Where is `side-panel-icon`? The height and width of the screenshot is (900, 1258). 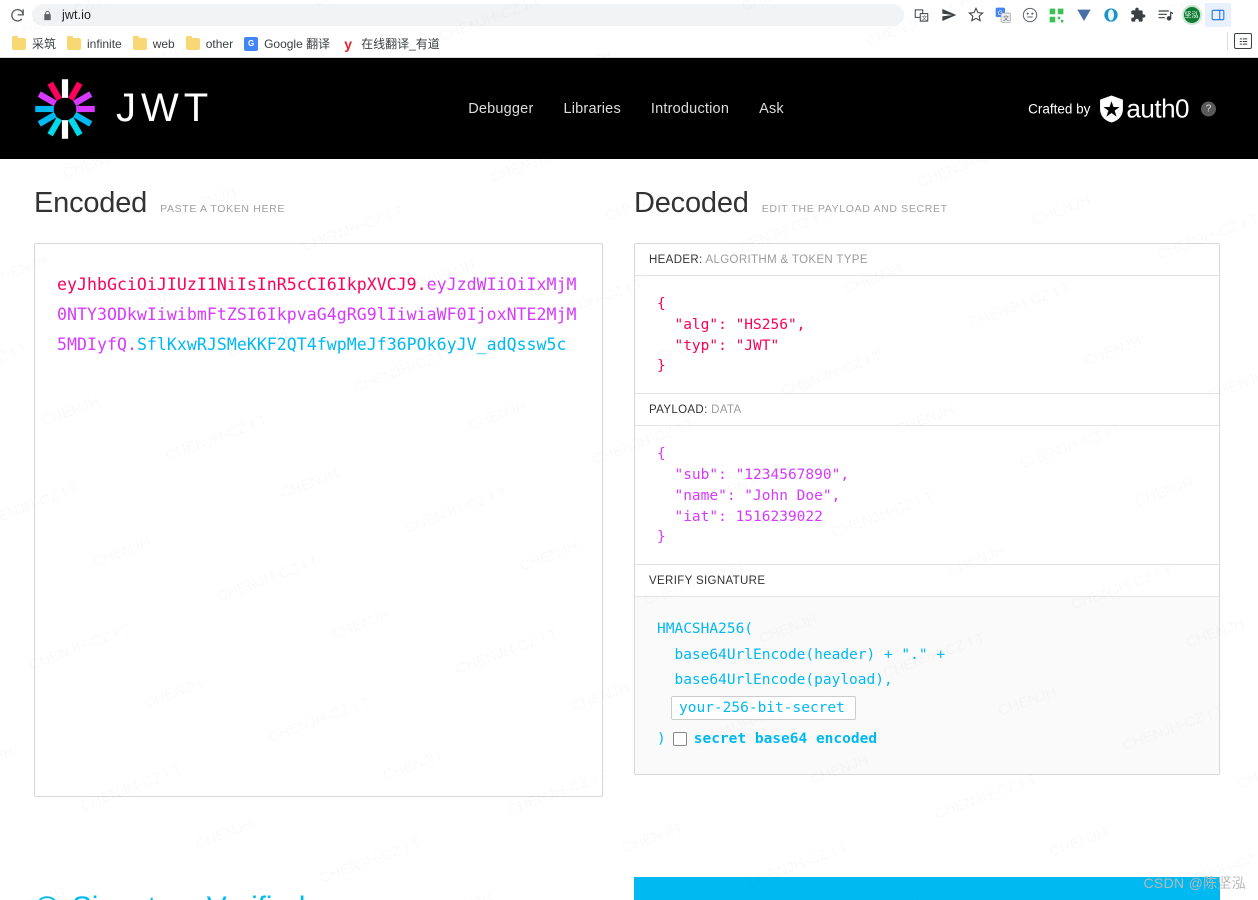
side-panel-icon is located at coordinates (1218, 15).